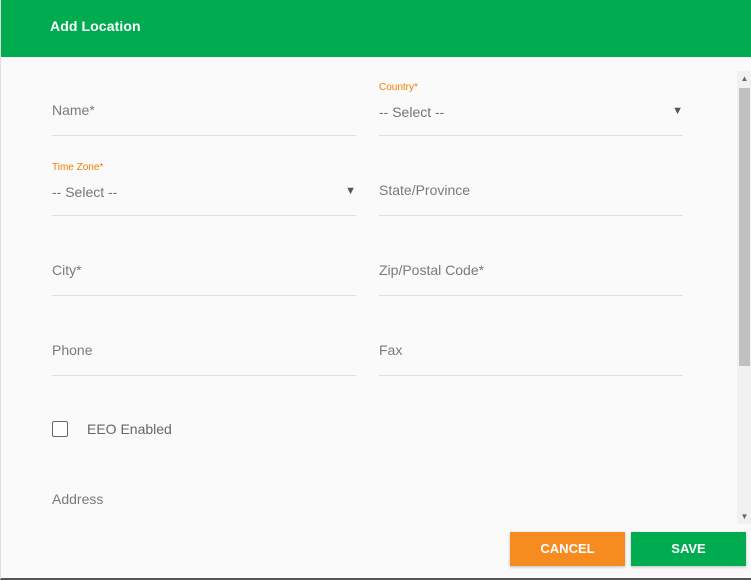  Describe the element at coordinates (531, 108) in the screenshot. I see `country-select: Country* -- Select -- ▼` at that location.